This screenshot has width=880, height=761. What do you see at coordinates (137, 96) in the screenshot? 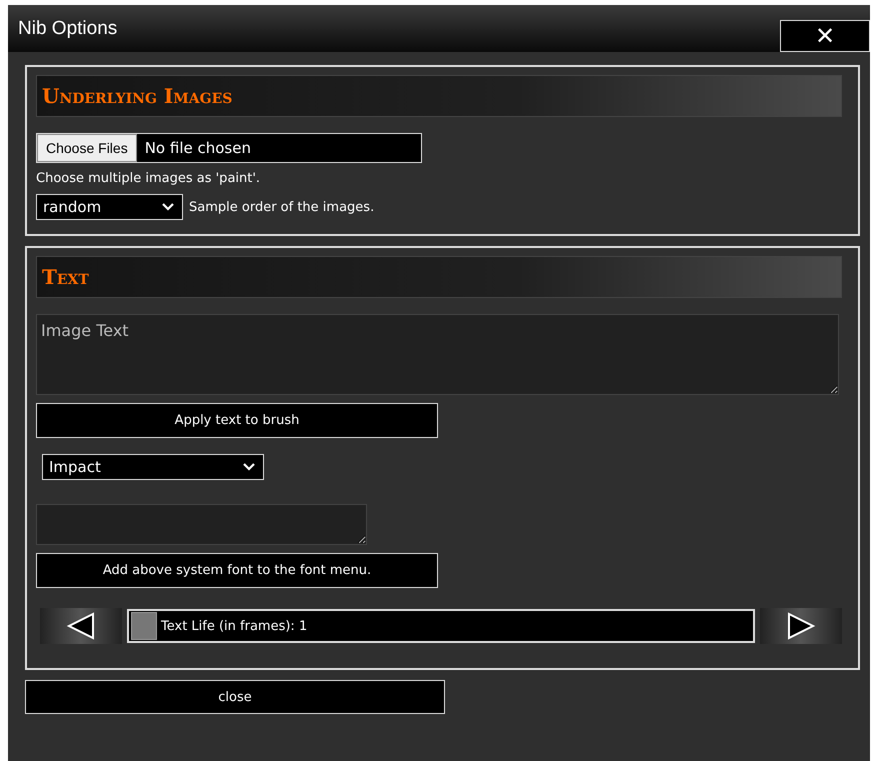
I see `section-heading: Underlying Images` at bounding box center [137, 96].